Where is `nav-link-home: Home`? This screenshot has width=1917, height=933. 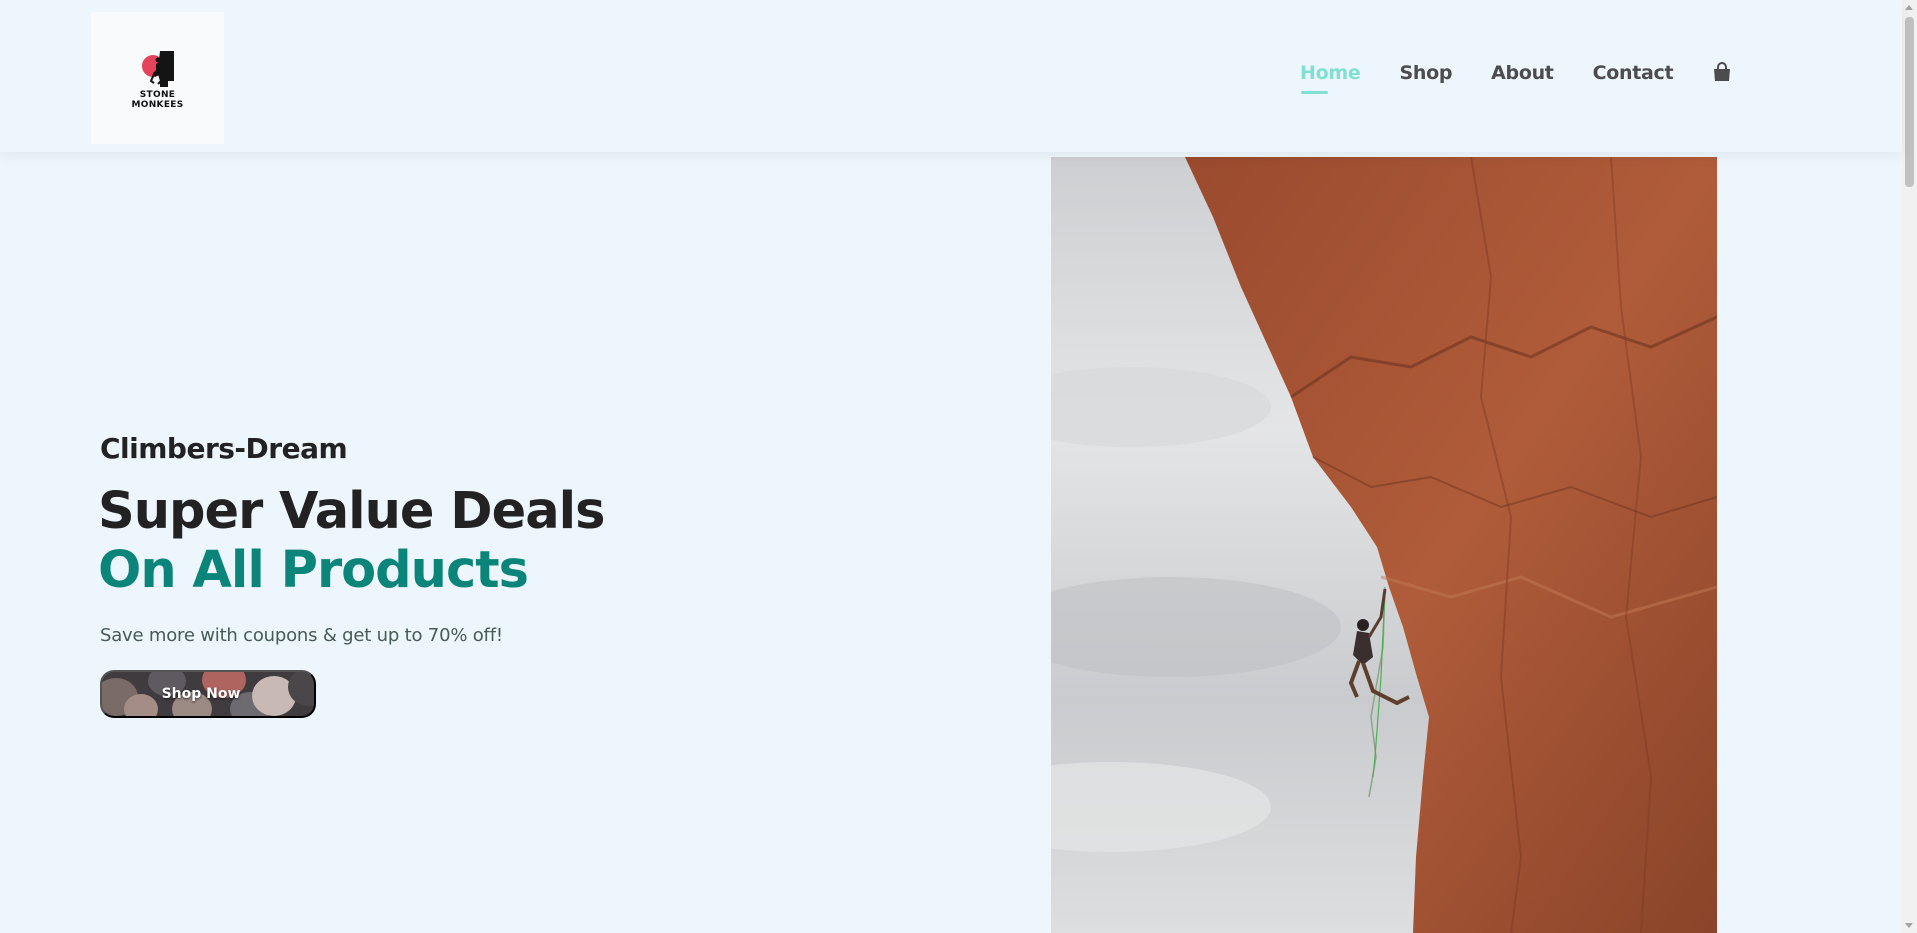 nav-link-home: Home is located at coordinates (1330, 78).